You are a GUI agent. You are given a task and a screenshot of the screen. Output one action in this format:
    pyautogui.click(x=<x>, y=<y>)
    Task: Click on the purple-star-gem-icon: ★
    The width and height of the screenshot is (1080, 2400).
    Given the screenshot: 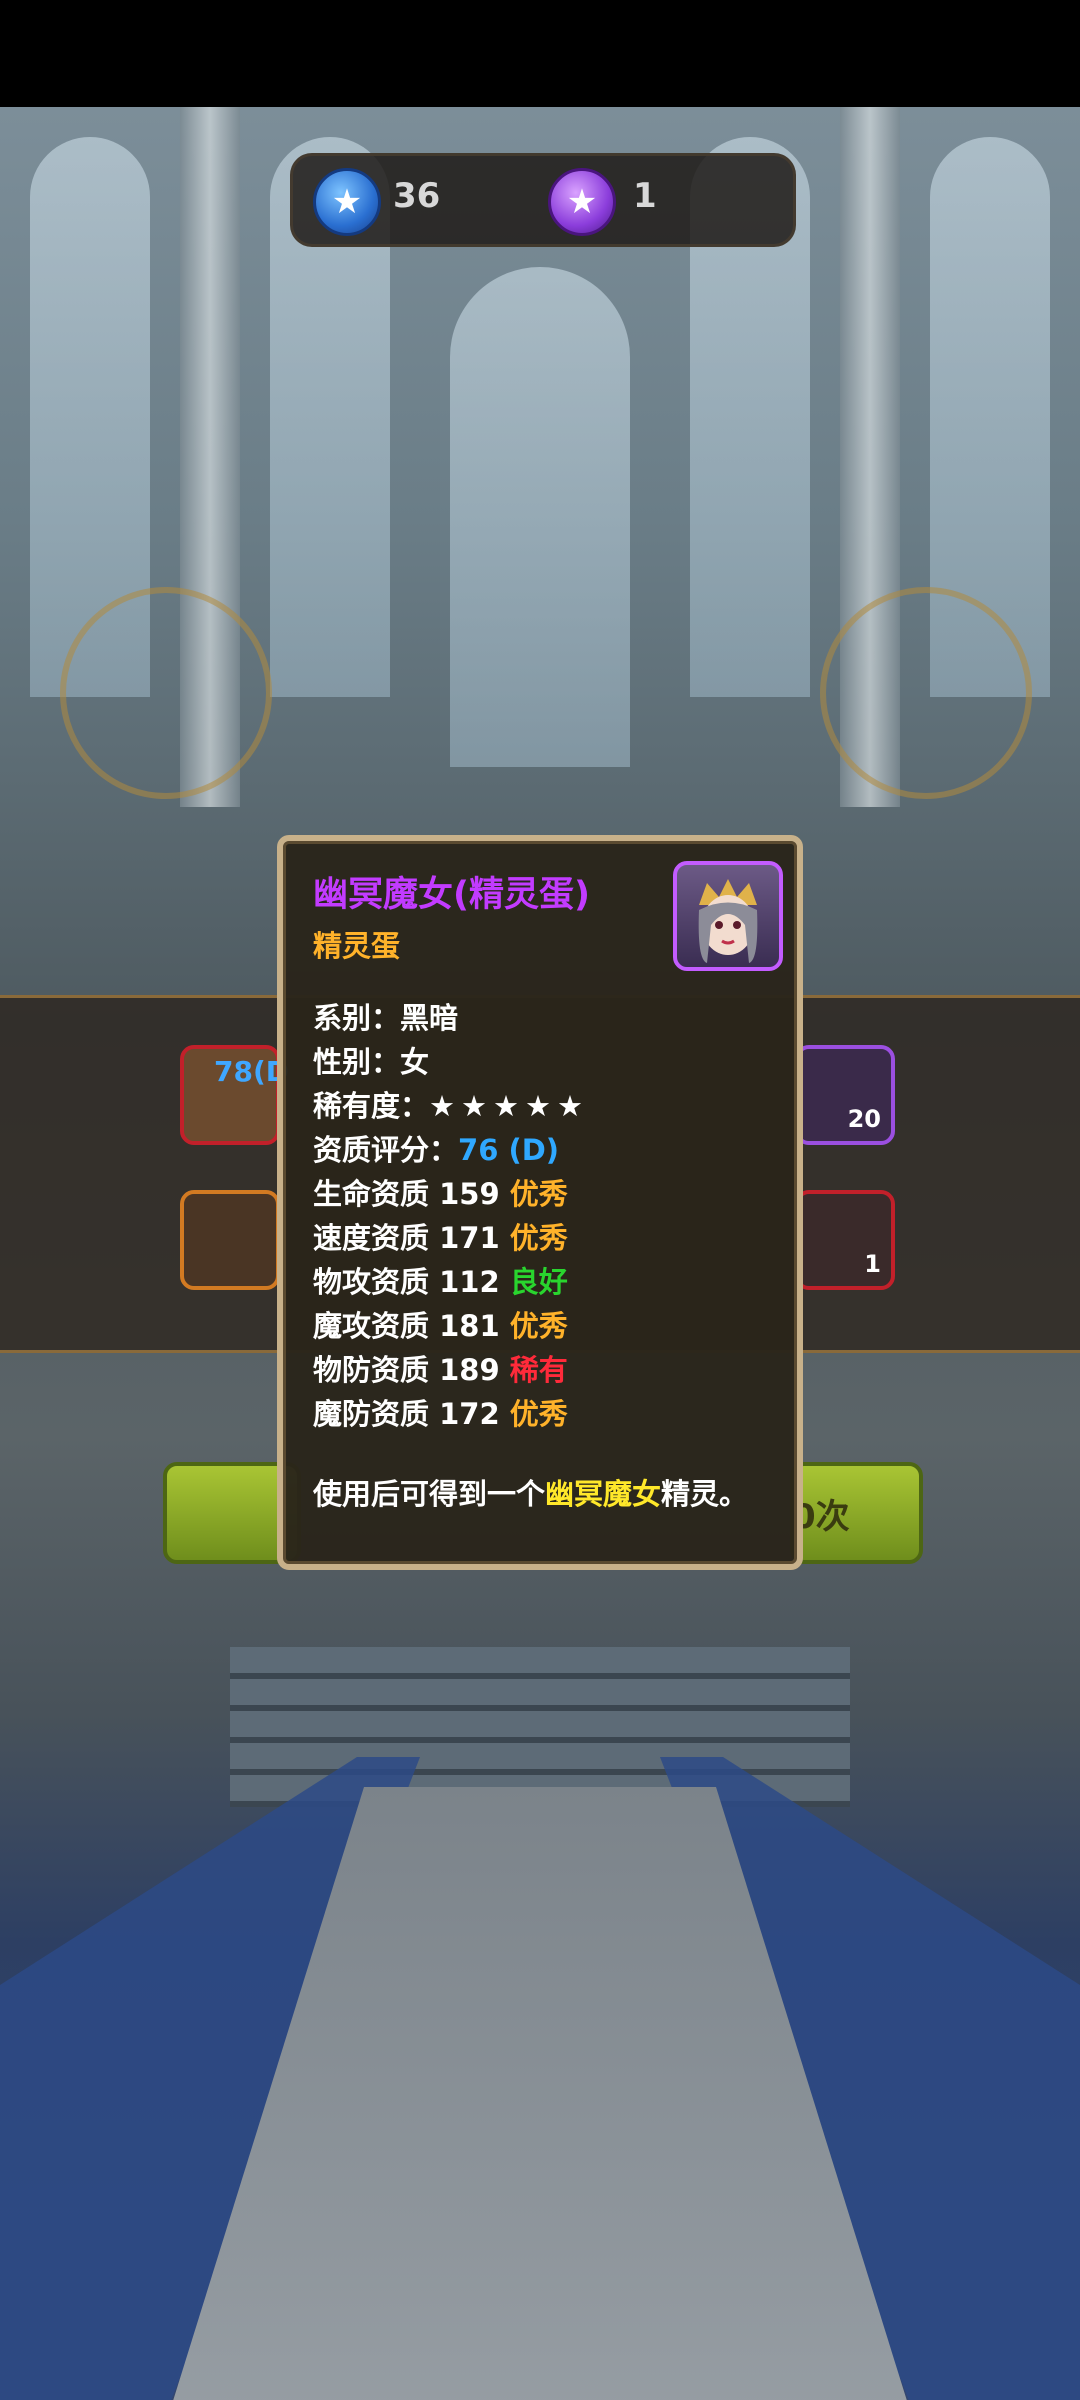 What is the action you would take?
    pyautogui.click(x=582, y=202)
    